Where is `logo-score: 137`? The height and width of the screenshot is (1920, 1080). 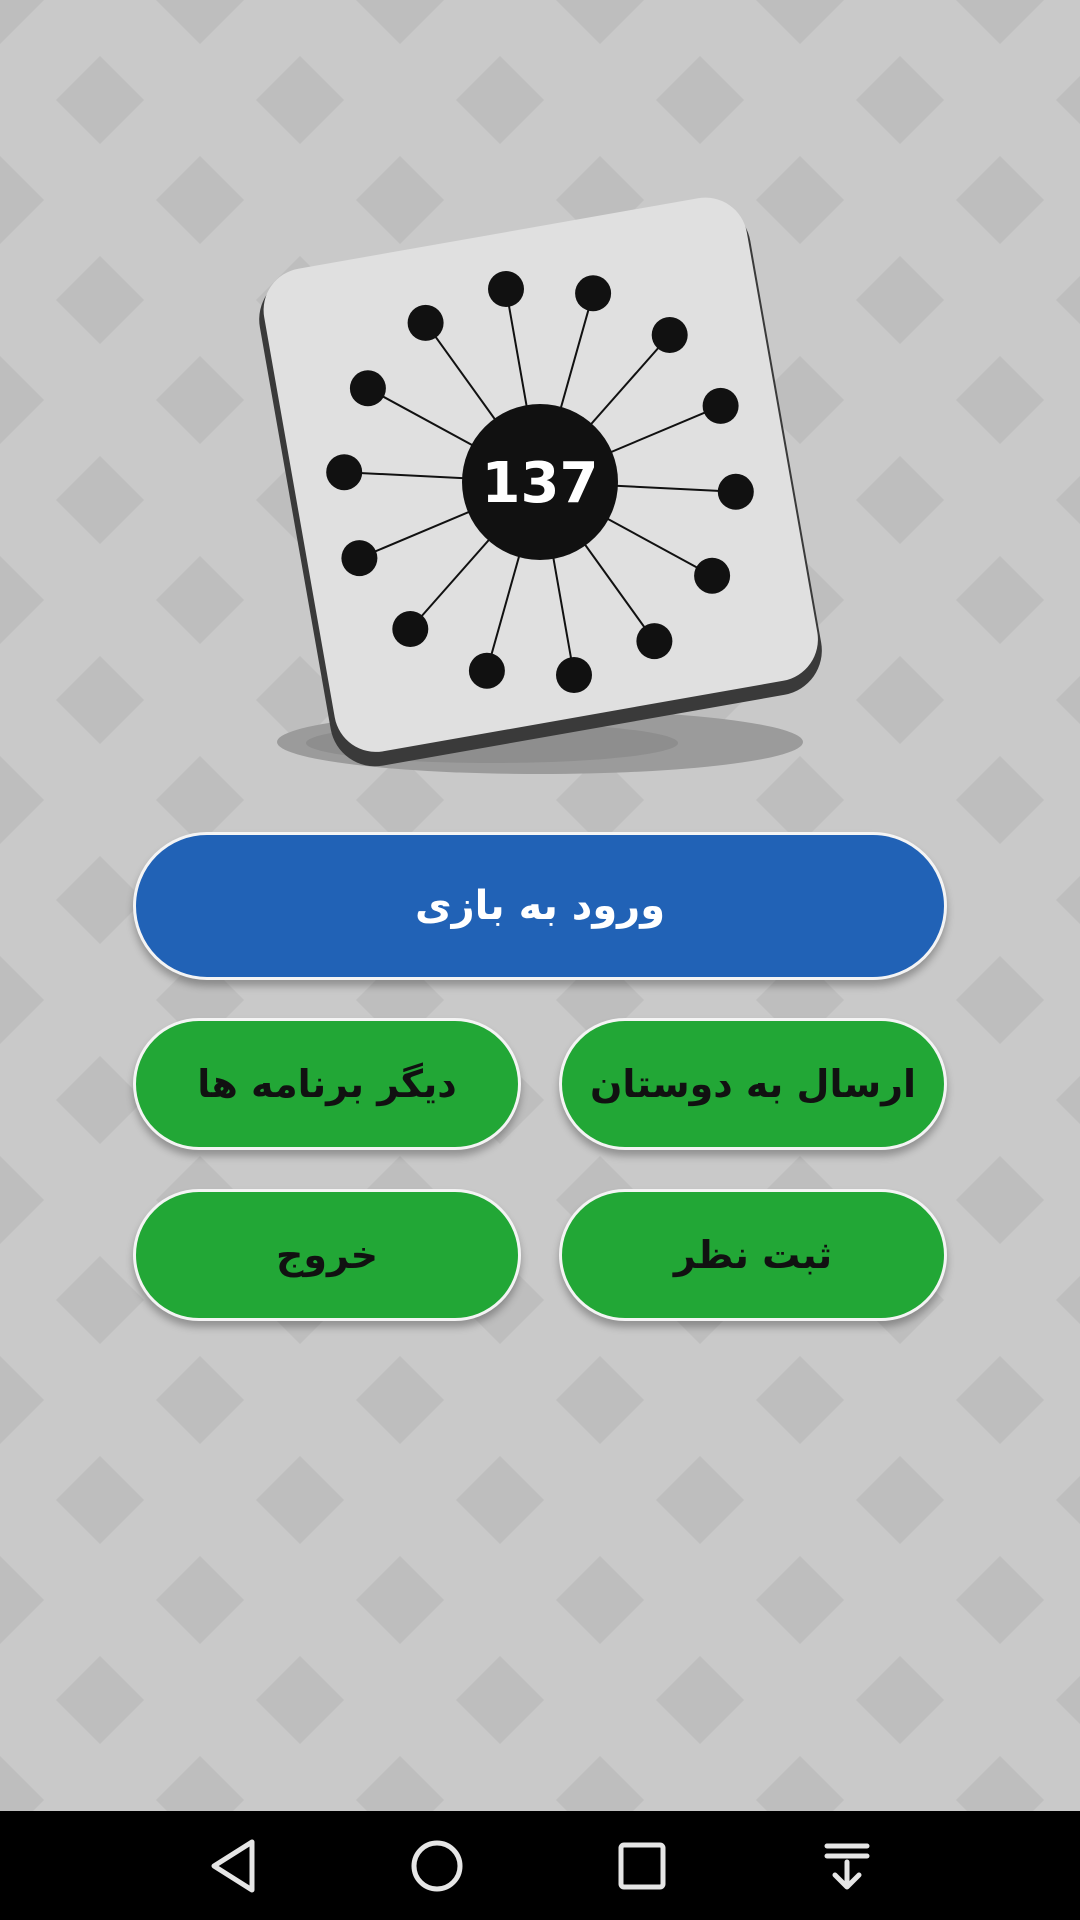 logo-score: 137 is located at coordinates (540, 483).